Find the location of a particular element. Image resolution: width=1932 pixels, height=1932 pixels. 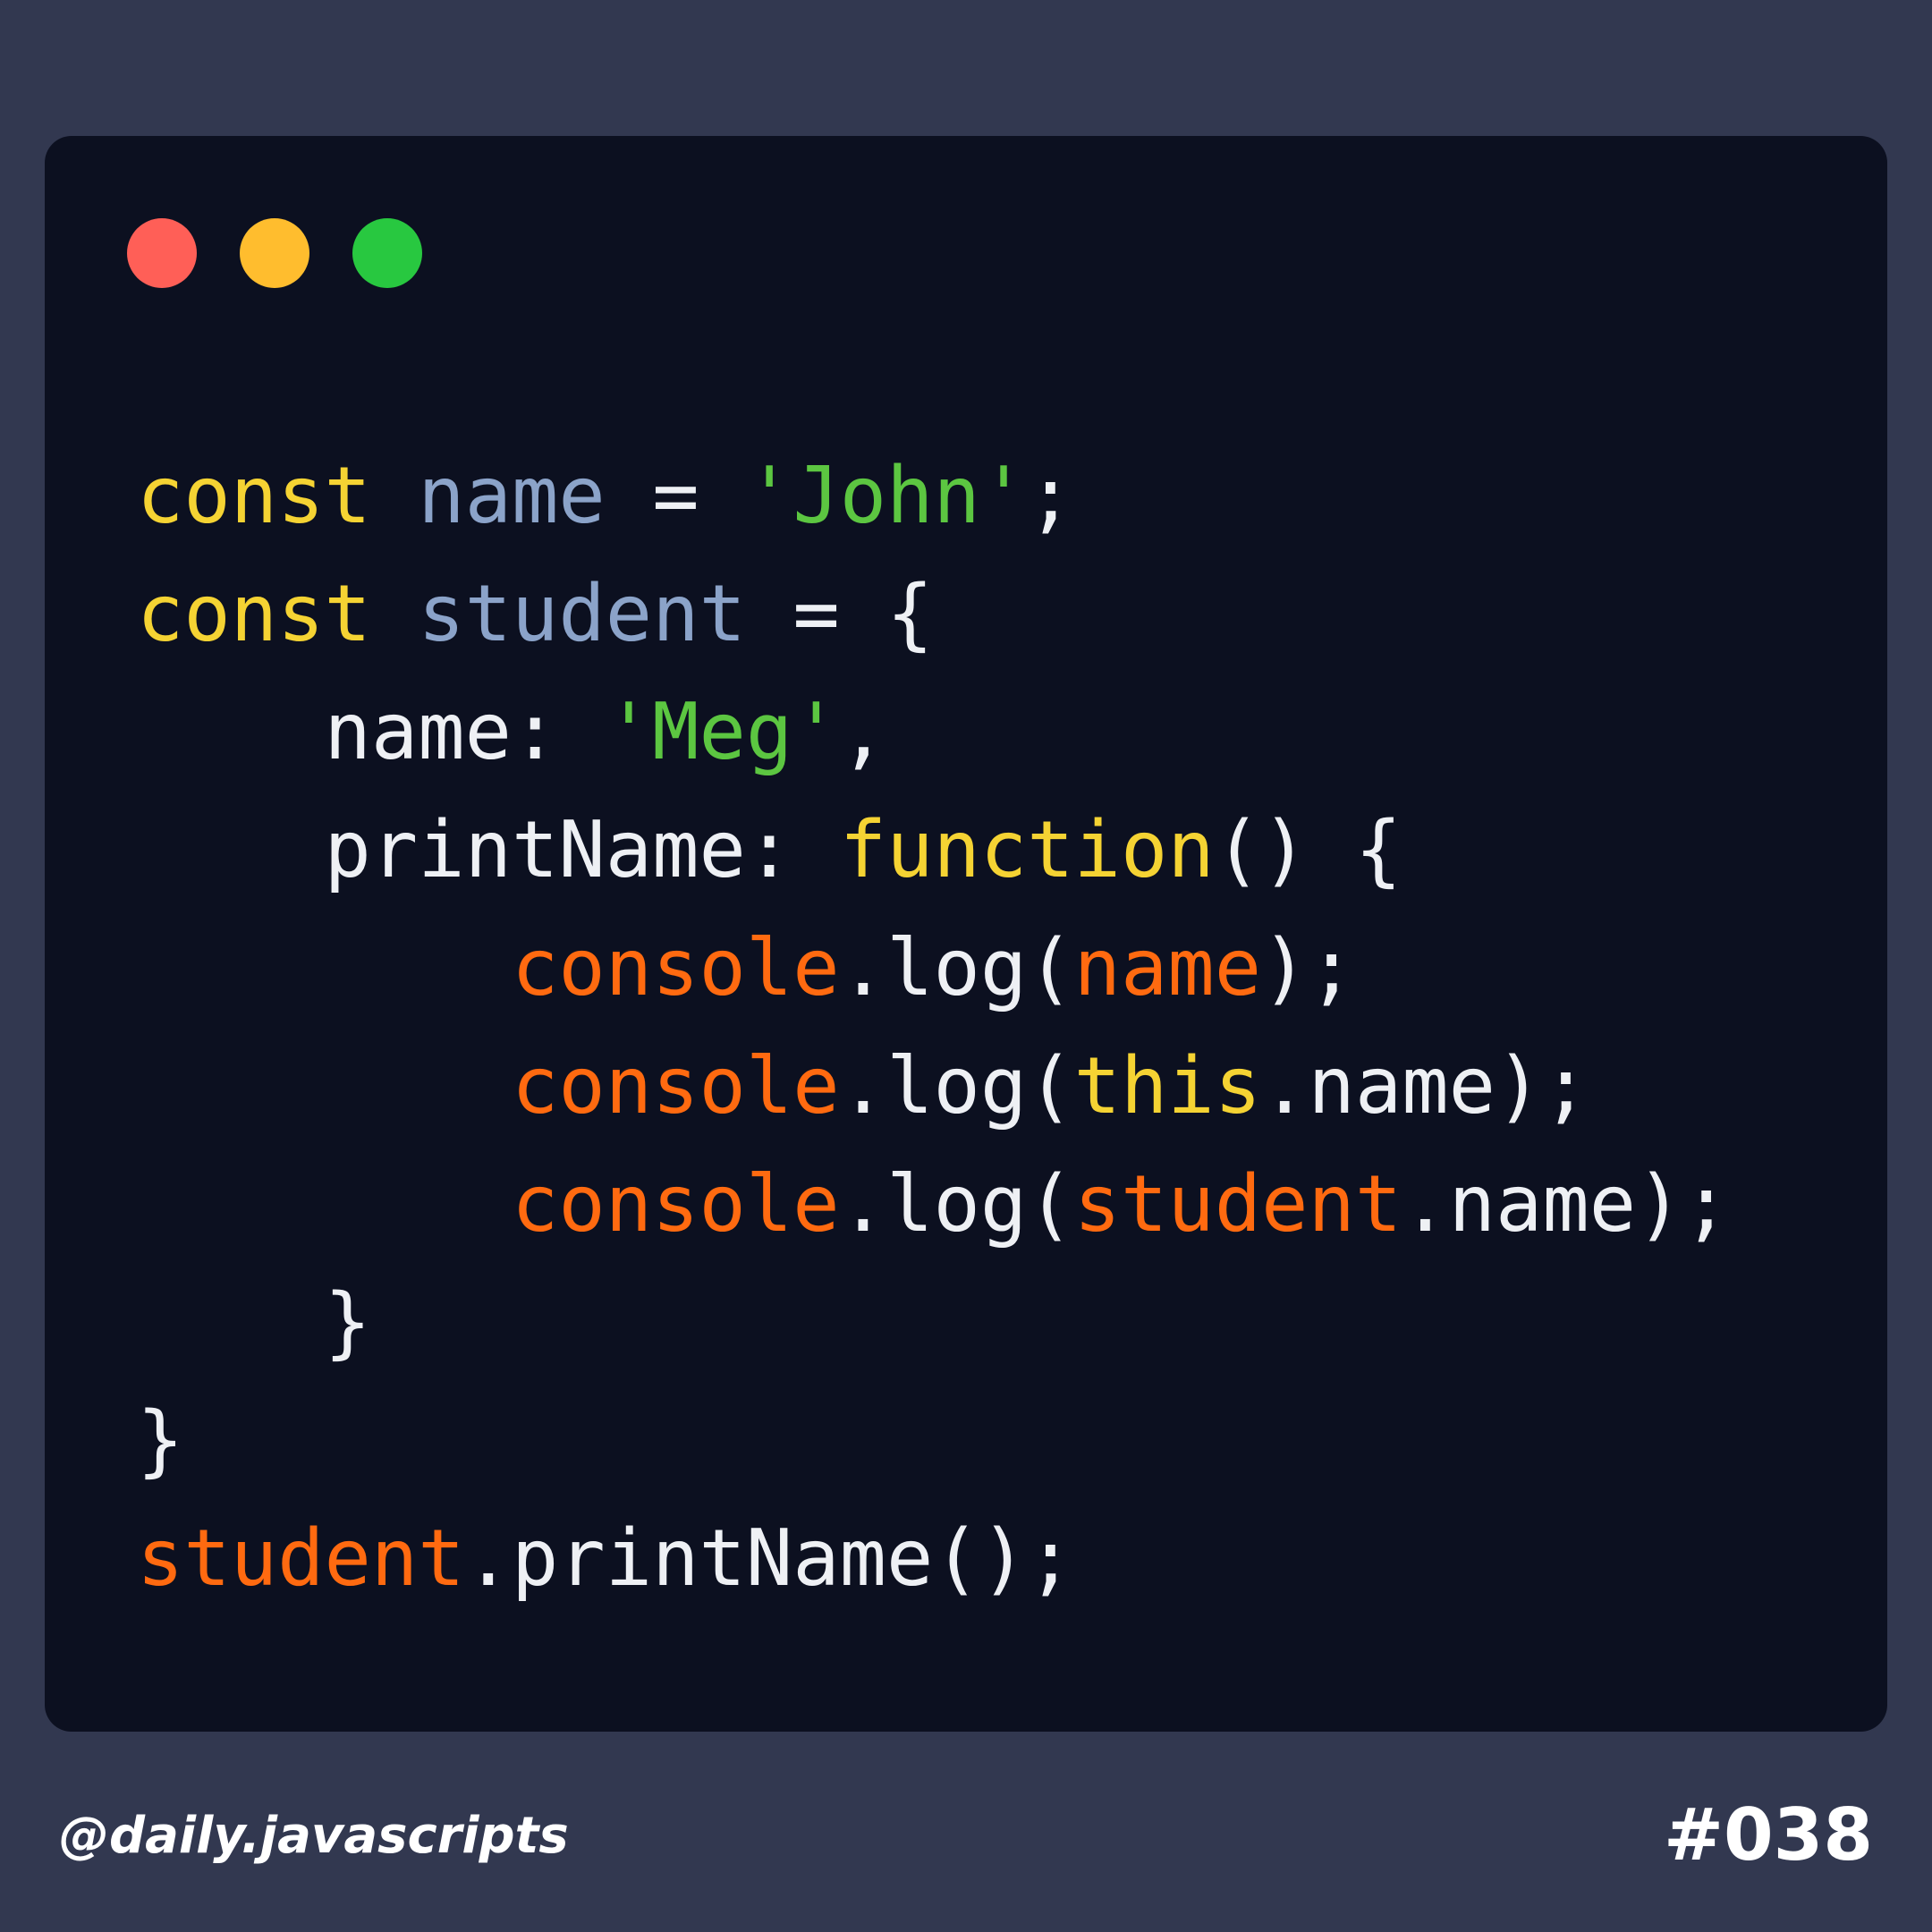

code-token: 'Meg' is located at coordinates (722, 731).